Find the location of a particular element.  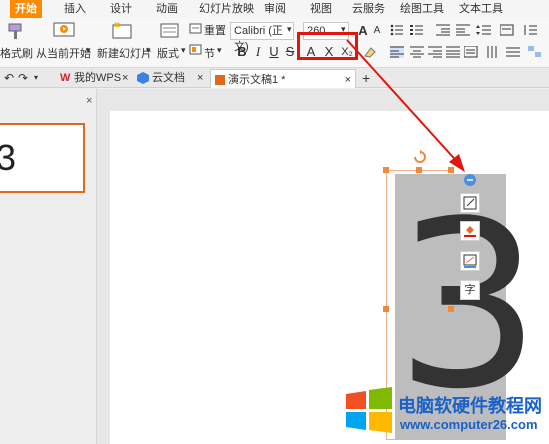

undo-icon: ↶ is located at coordinates (9, 78).